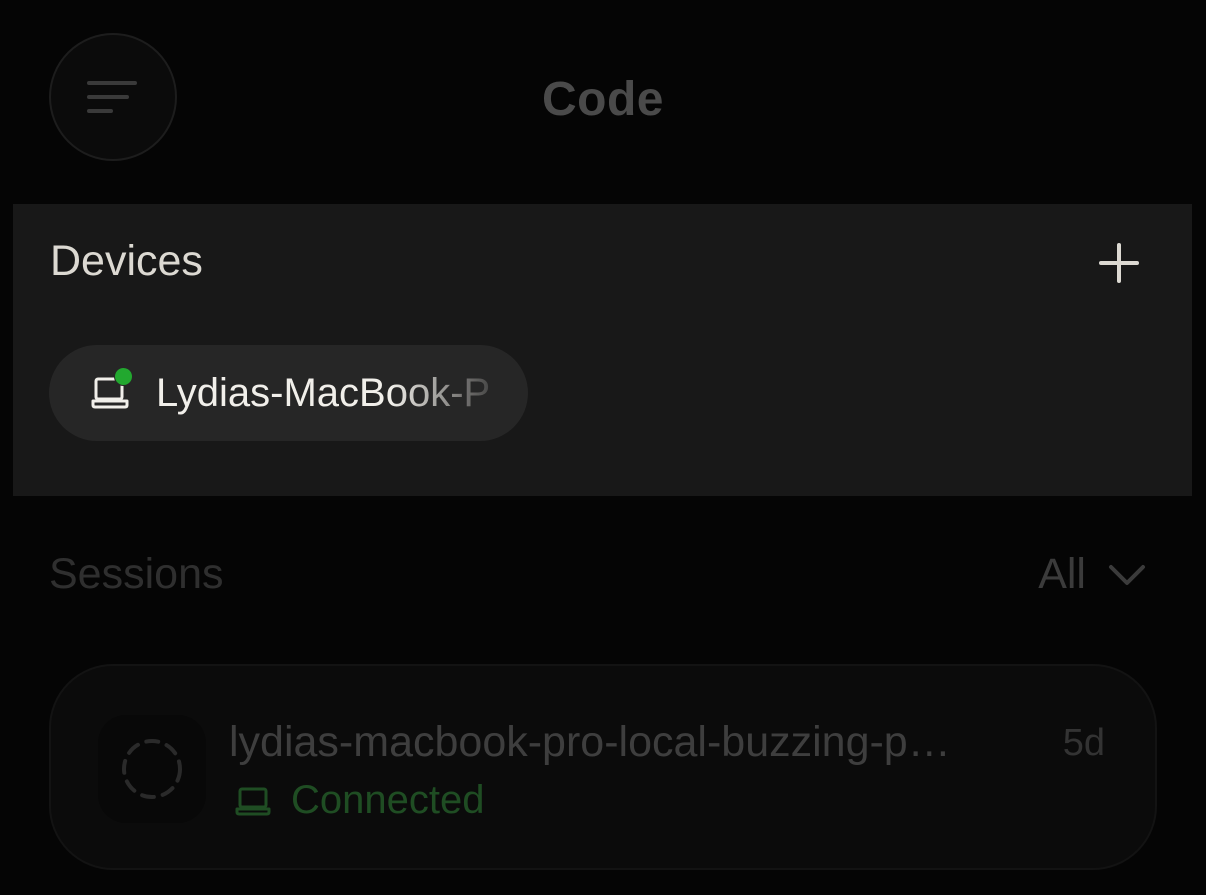  What do you see at coordinates (1127, 574) in the screenshot?
I see `chevron-down-icon` at bounding box center [1127, 574].